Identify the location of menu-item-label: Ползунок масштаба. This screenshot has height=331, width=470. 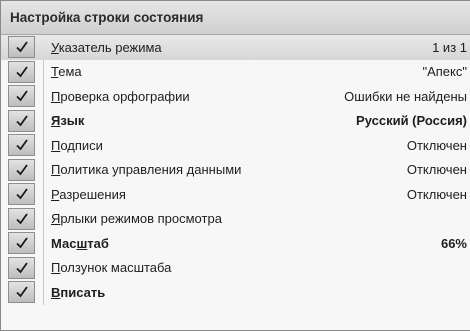
(111, 268).